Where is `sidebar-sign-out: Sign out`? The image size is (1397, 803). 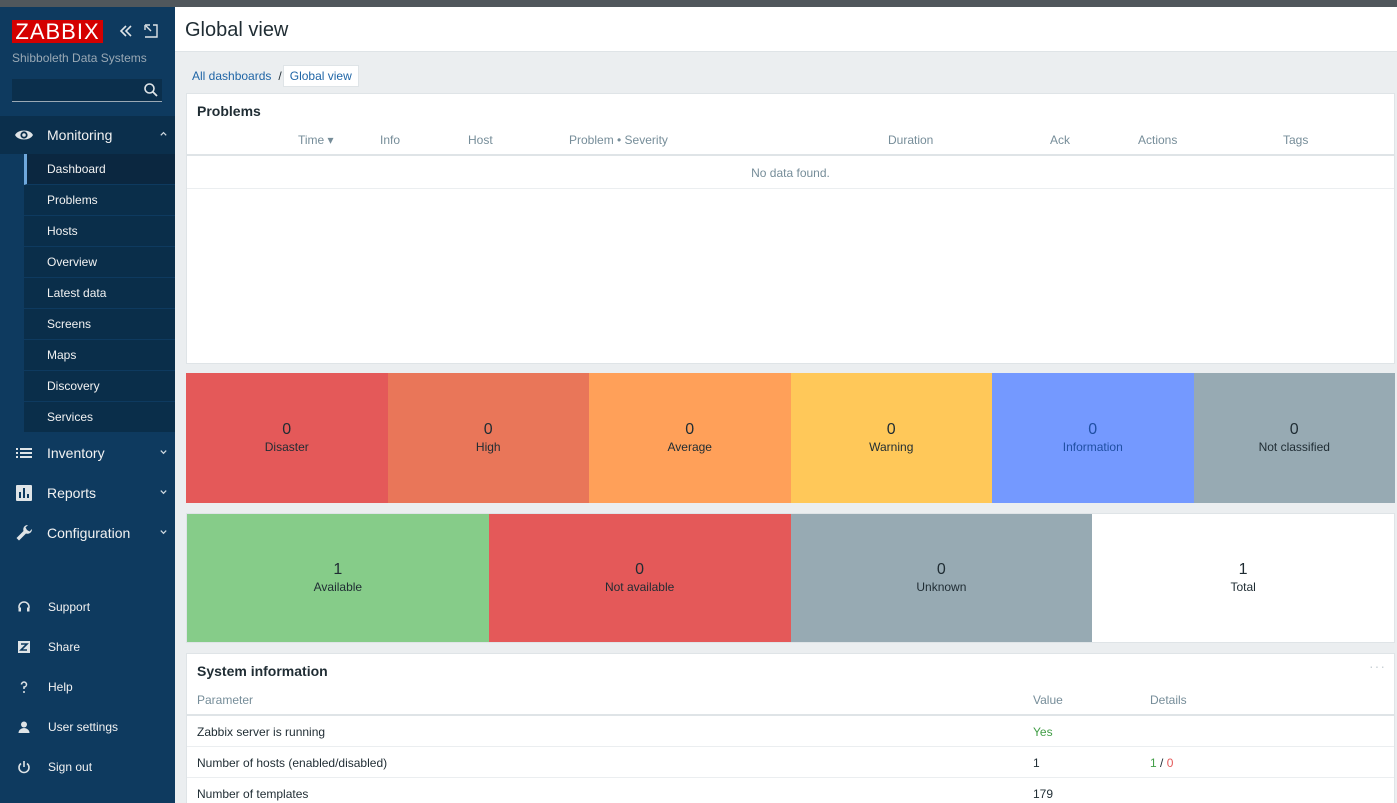 sidebar-sign-out: Sign out is located at coordinates (87, 767).